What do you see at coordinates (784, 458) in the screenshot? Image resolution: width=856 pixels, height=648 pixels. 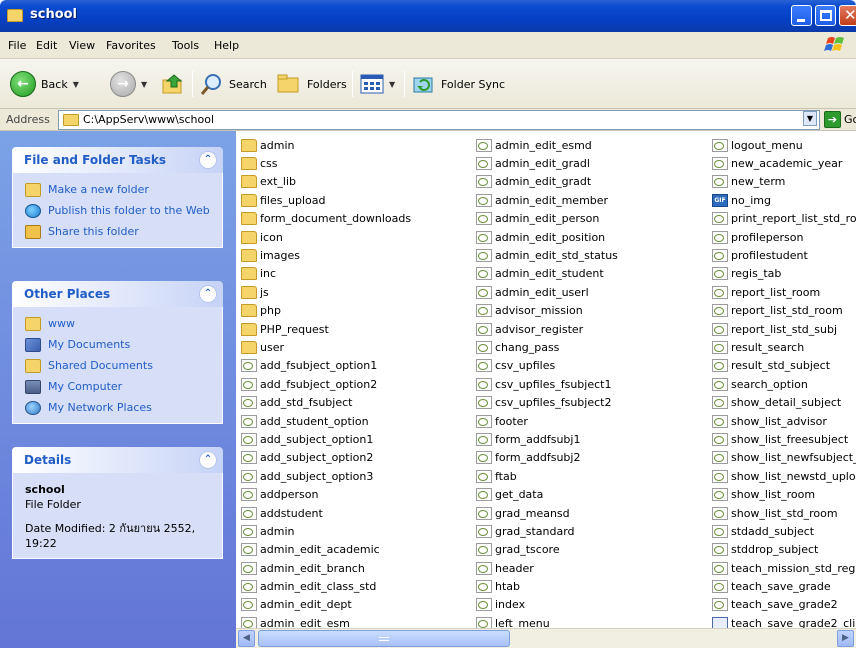 I see `file-item: show_list_newfsubject_u` at bounding box center [784, 458].